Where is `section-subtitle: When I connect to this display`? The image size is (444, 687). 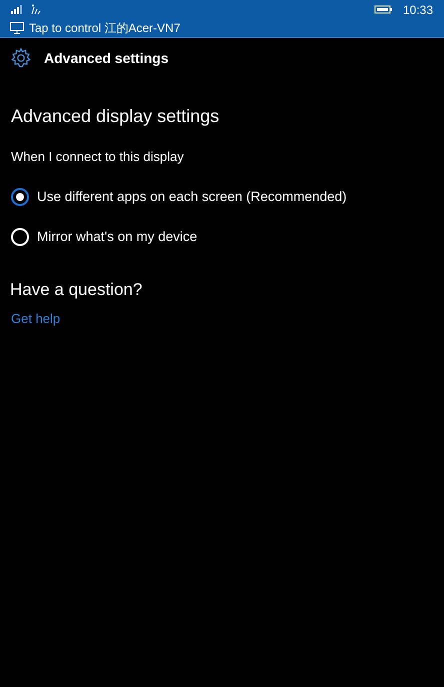
section-subtitle: When I connect to this display is located at coordinates (98, 157).